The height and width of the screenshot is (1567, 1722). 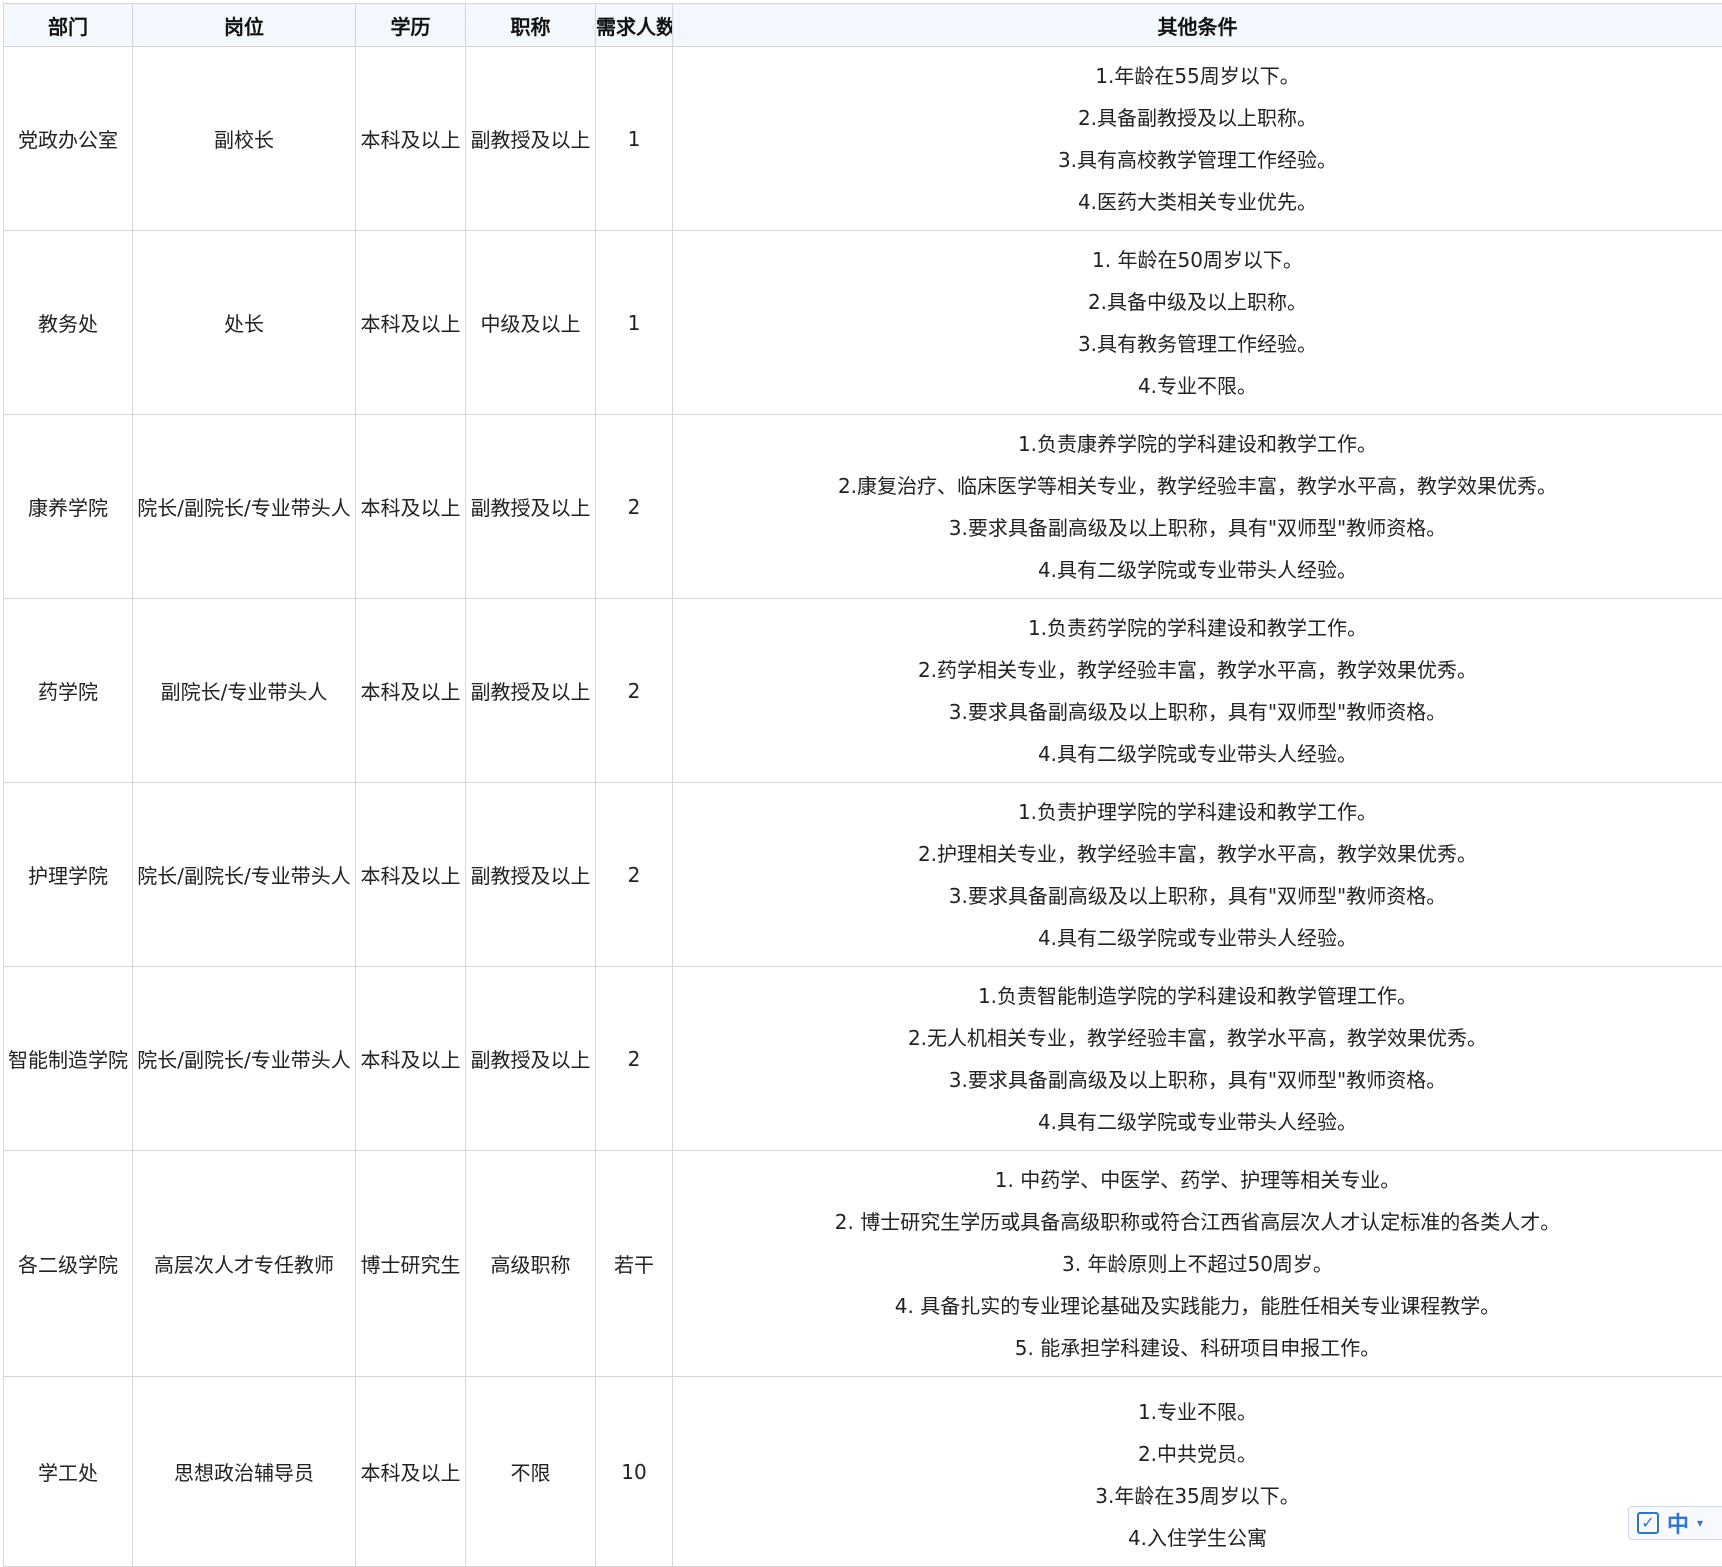 What do you see at coordinates (1197, 25) in the screenshot?
I see `header-conditions: 其他条件` at bounding box center [1197, 25].